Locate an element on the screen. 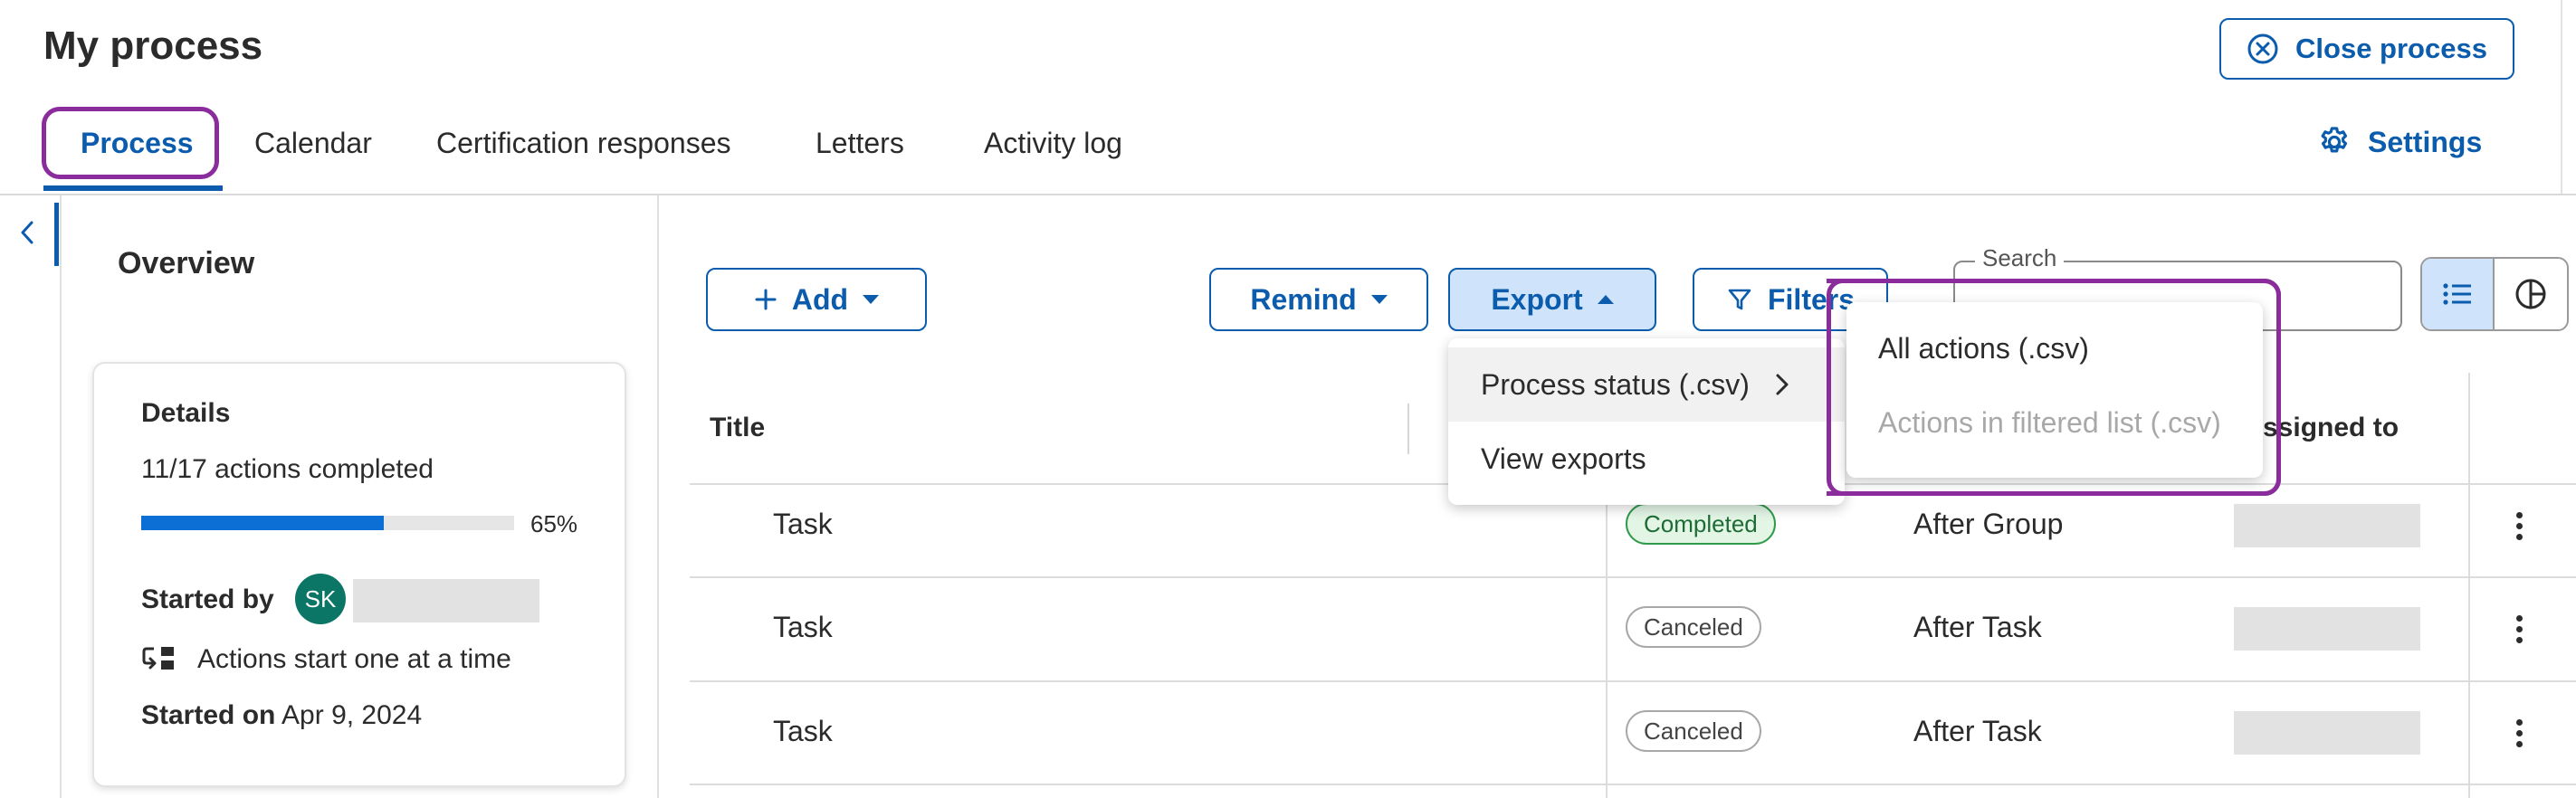  view-toggle is located at coordinates (2495, 294).